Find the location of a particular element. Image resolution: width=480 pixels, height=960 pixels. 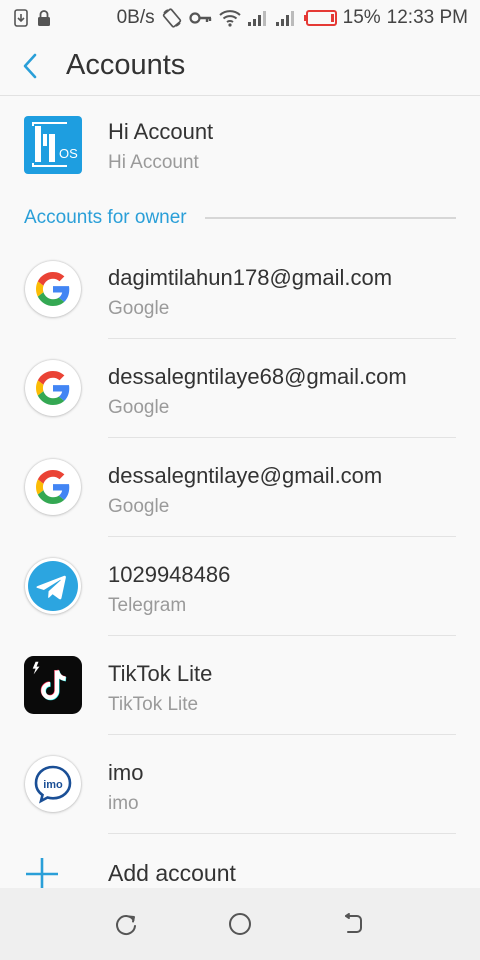

status-left is located at coordinates (33, 18).